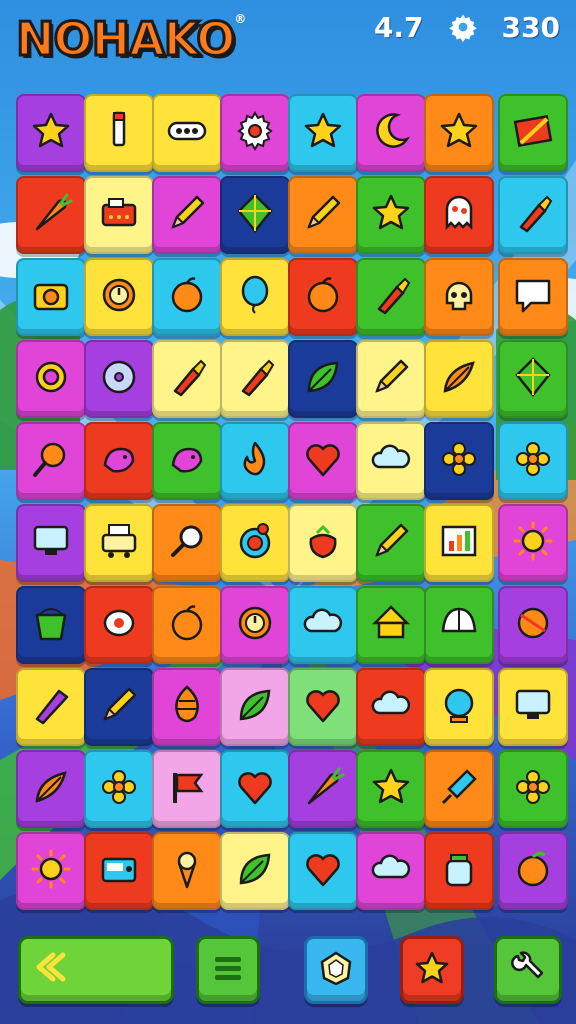 Image resolution: width=576 pixels, height=1024 pixels. I want to click on moon-icon, so click(391, 133).